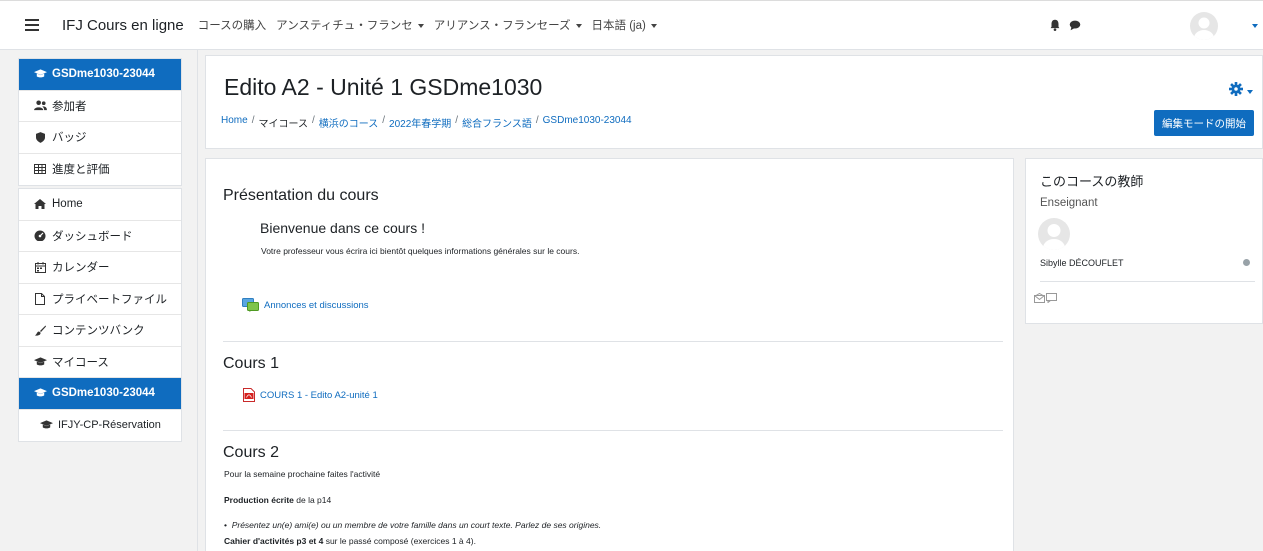 Image resolution: width=1263 pixels, height=551 pixels. I want to click on home-icon, so click(40, 204).